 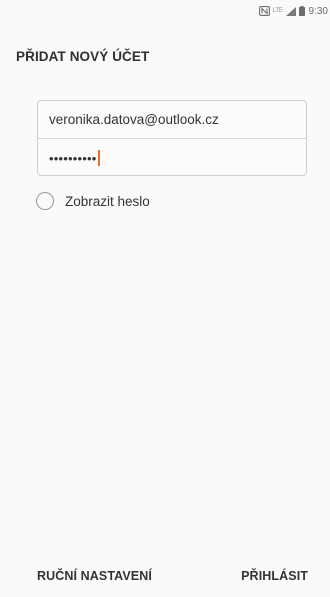 I want to click on login-button: PŘIHLÁSIT, so click(x=274, y=576).